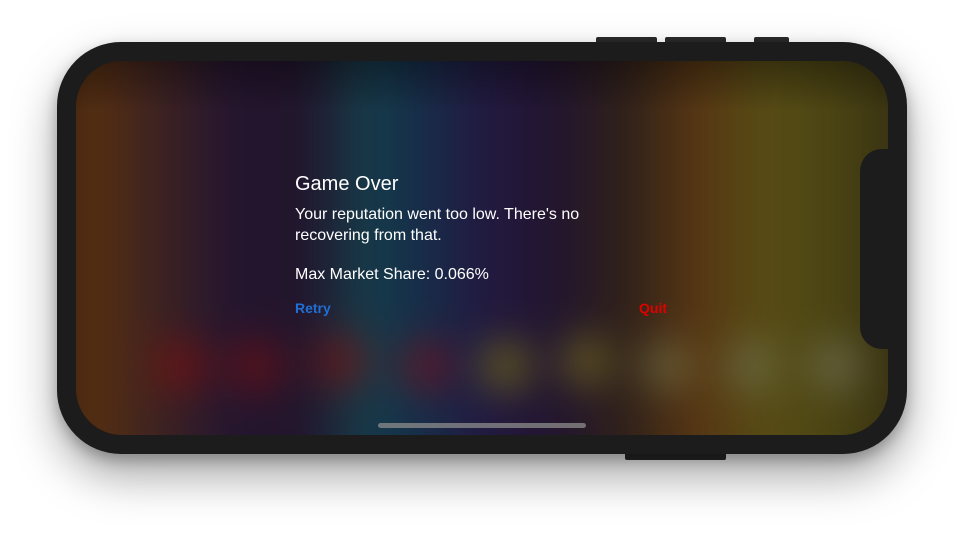  What do you see at coordinates (653, 308) in the screenshot?
I see `quit-button: Quit` at bounding box center [653, 308].